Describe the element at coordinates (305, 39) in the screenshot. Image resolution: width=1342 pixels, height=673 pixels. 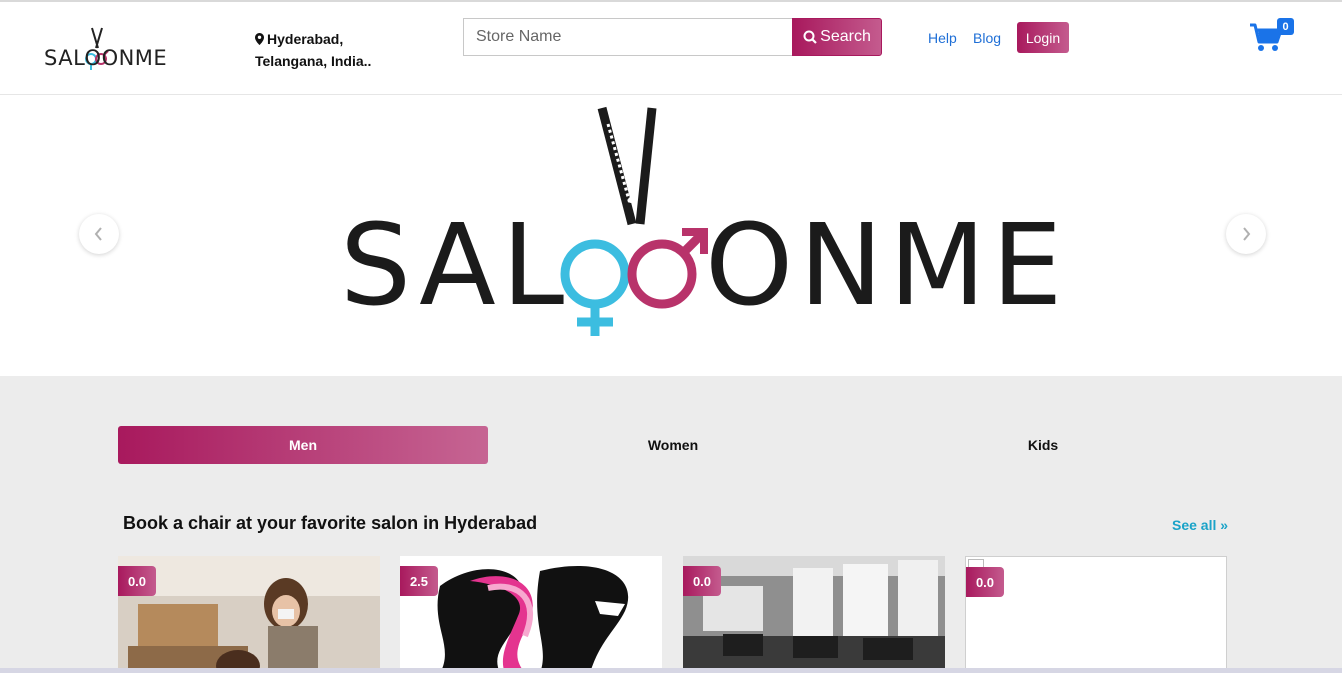
I see `location-city: Hyderabad,` at that location.